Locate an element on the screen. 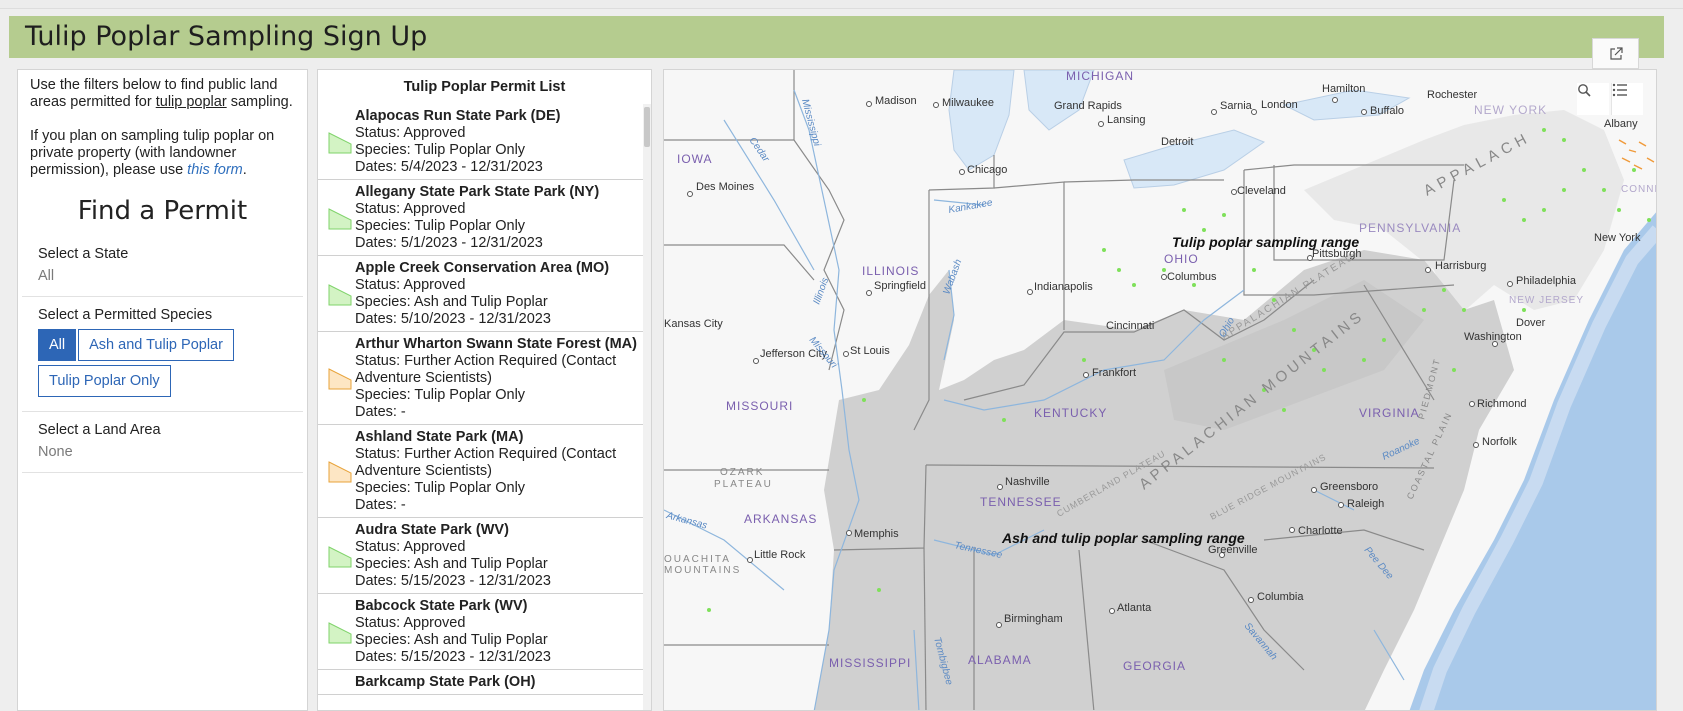  map-layer-list-button is located at coordinates (1627, 99).